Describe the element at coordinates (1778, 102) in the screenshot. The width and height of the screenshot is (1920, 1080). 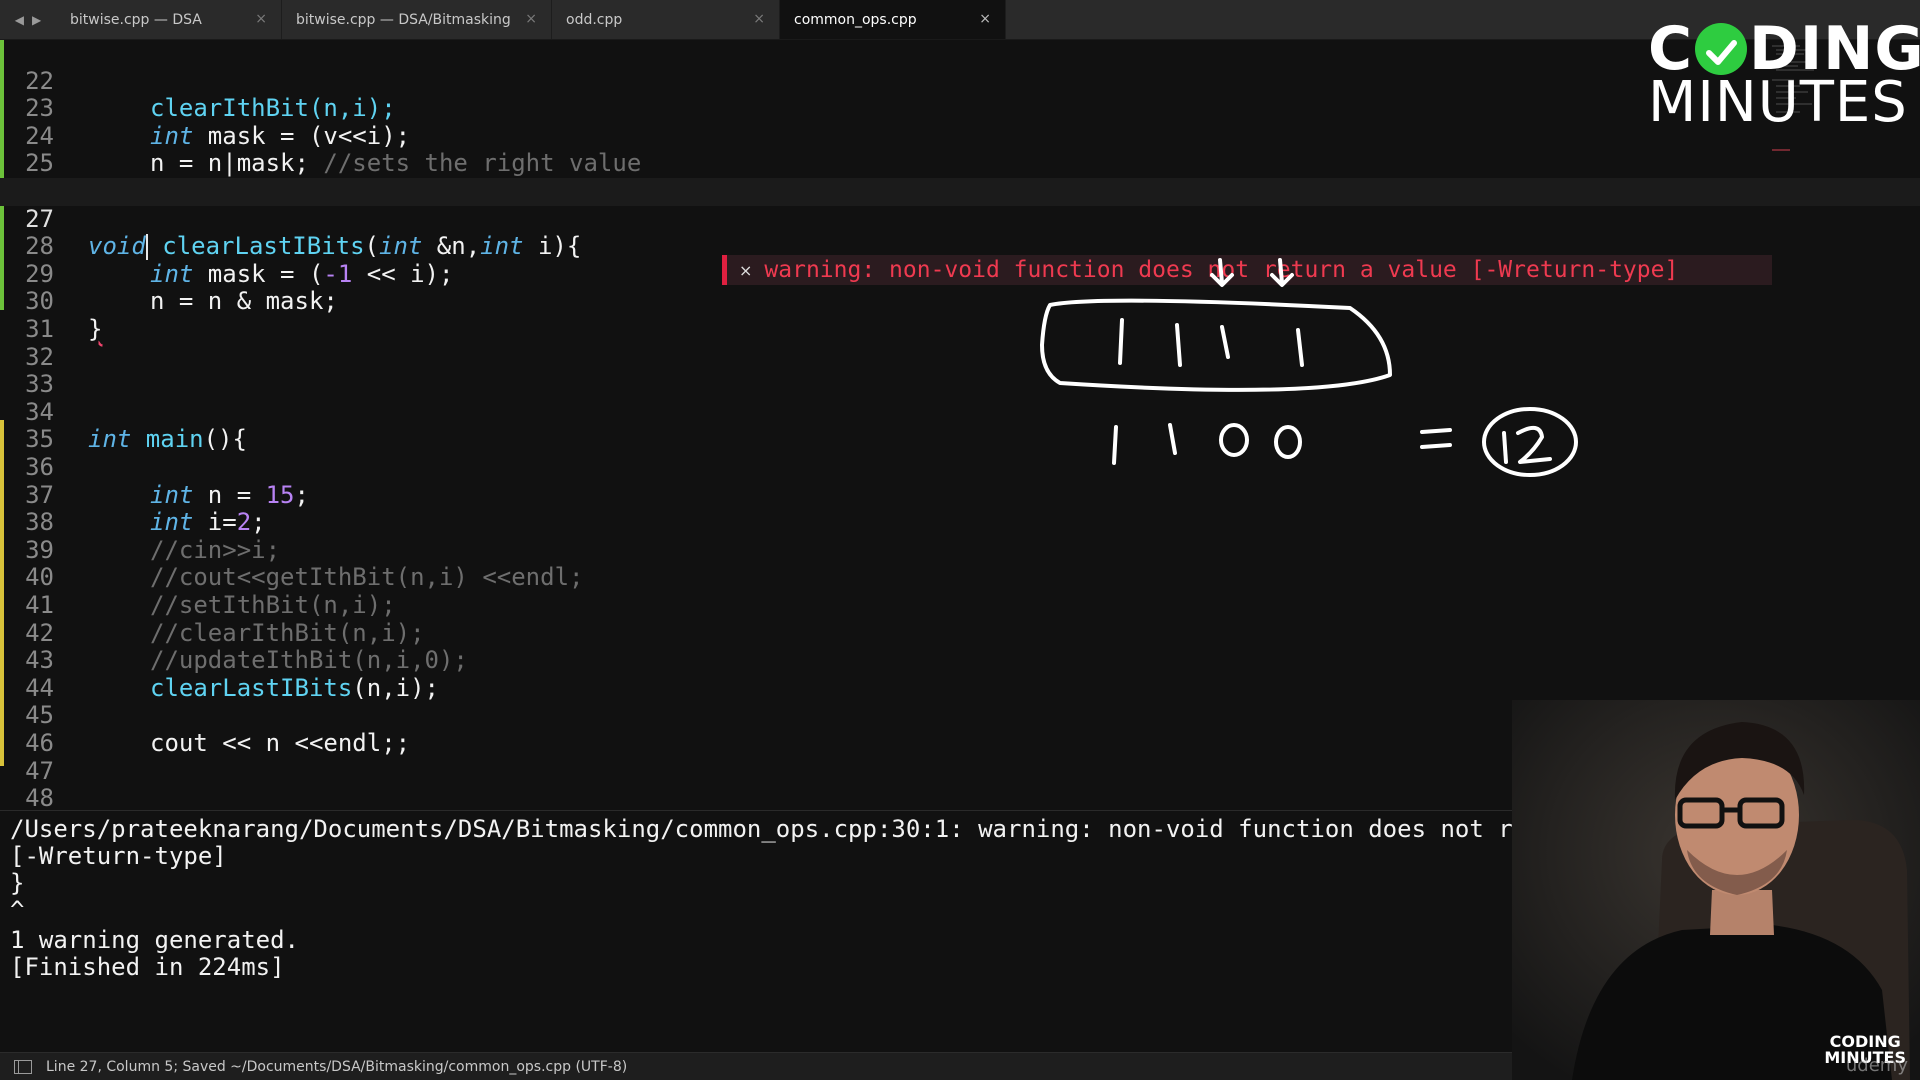
I see `logo-text: MINUTES` at that location.